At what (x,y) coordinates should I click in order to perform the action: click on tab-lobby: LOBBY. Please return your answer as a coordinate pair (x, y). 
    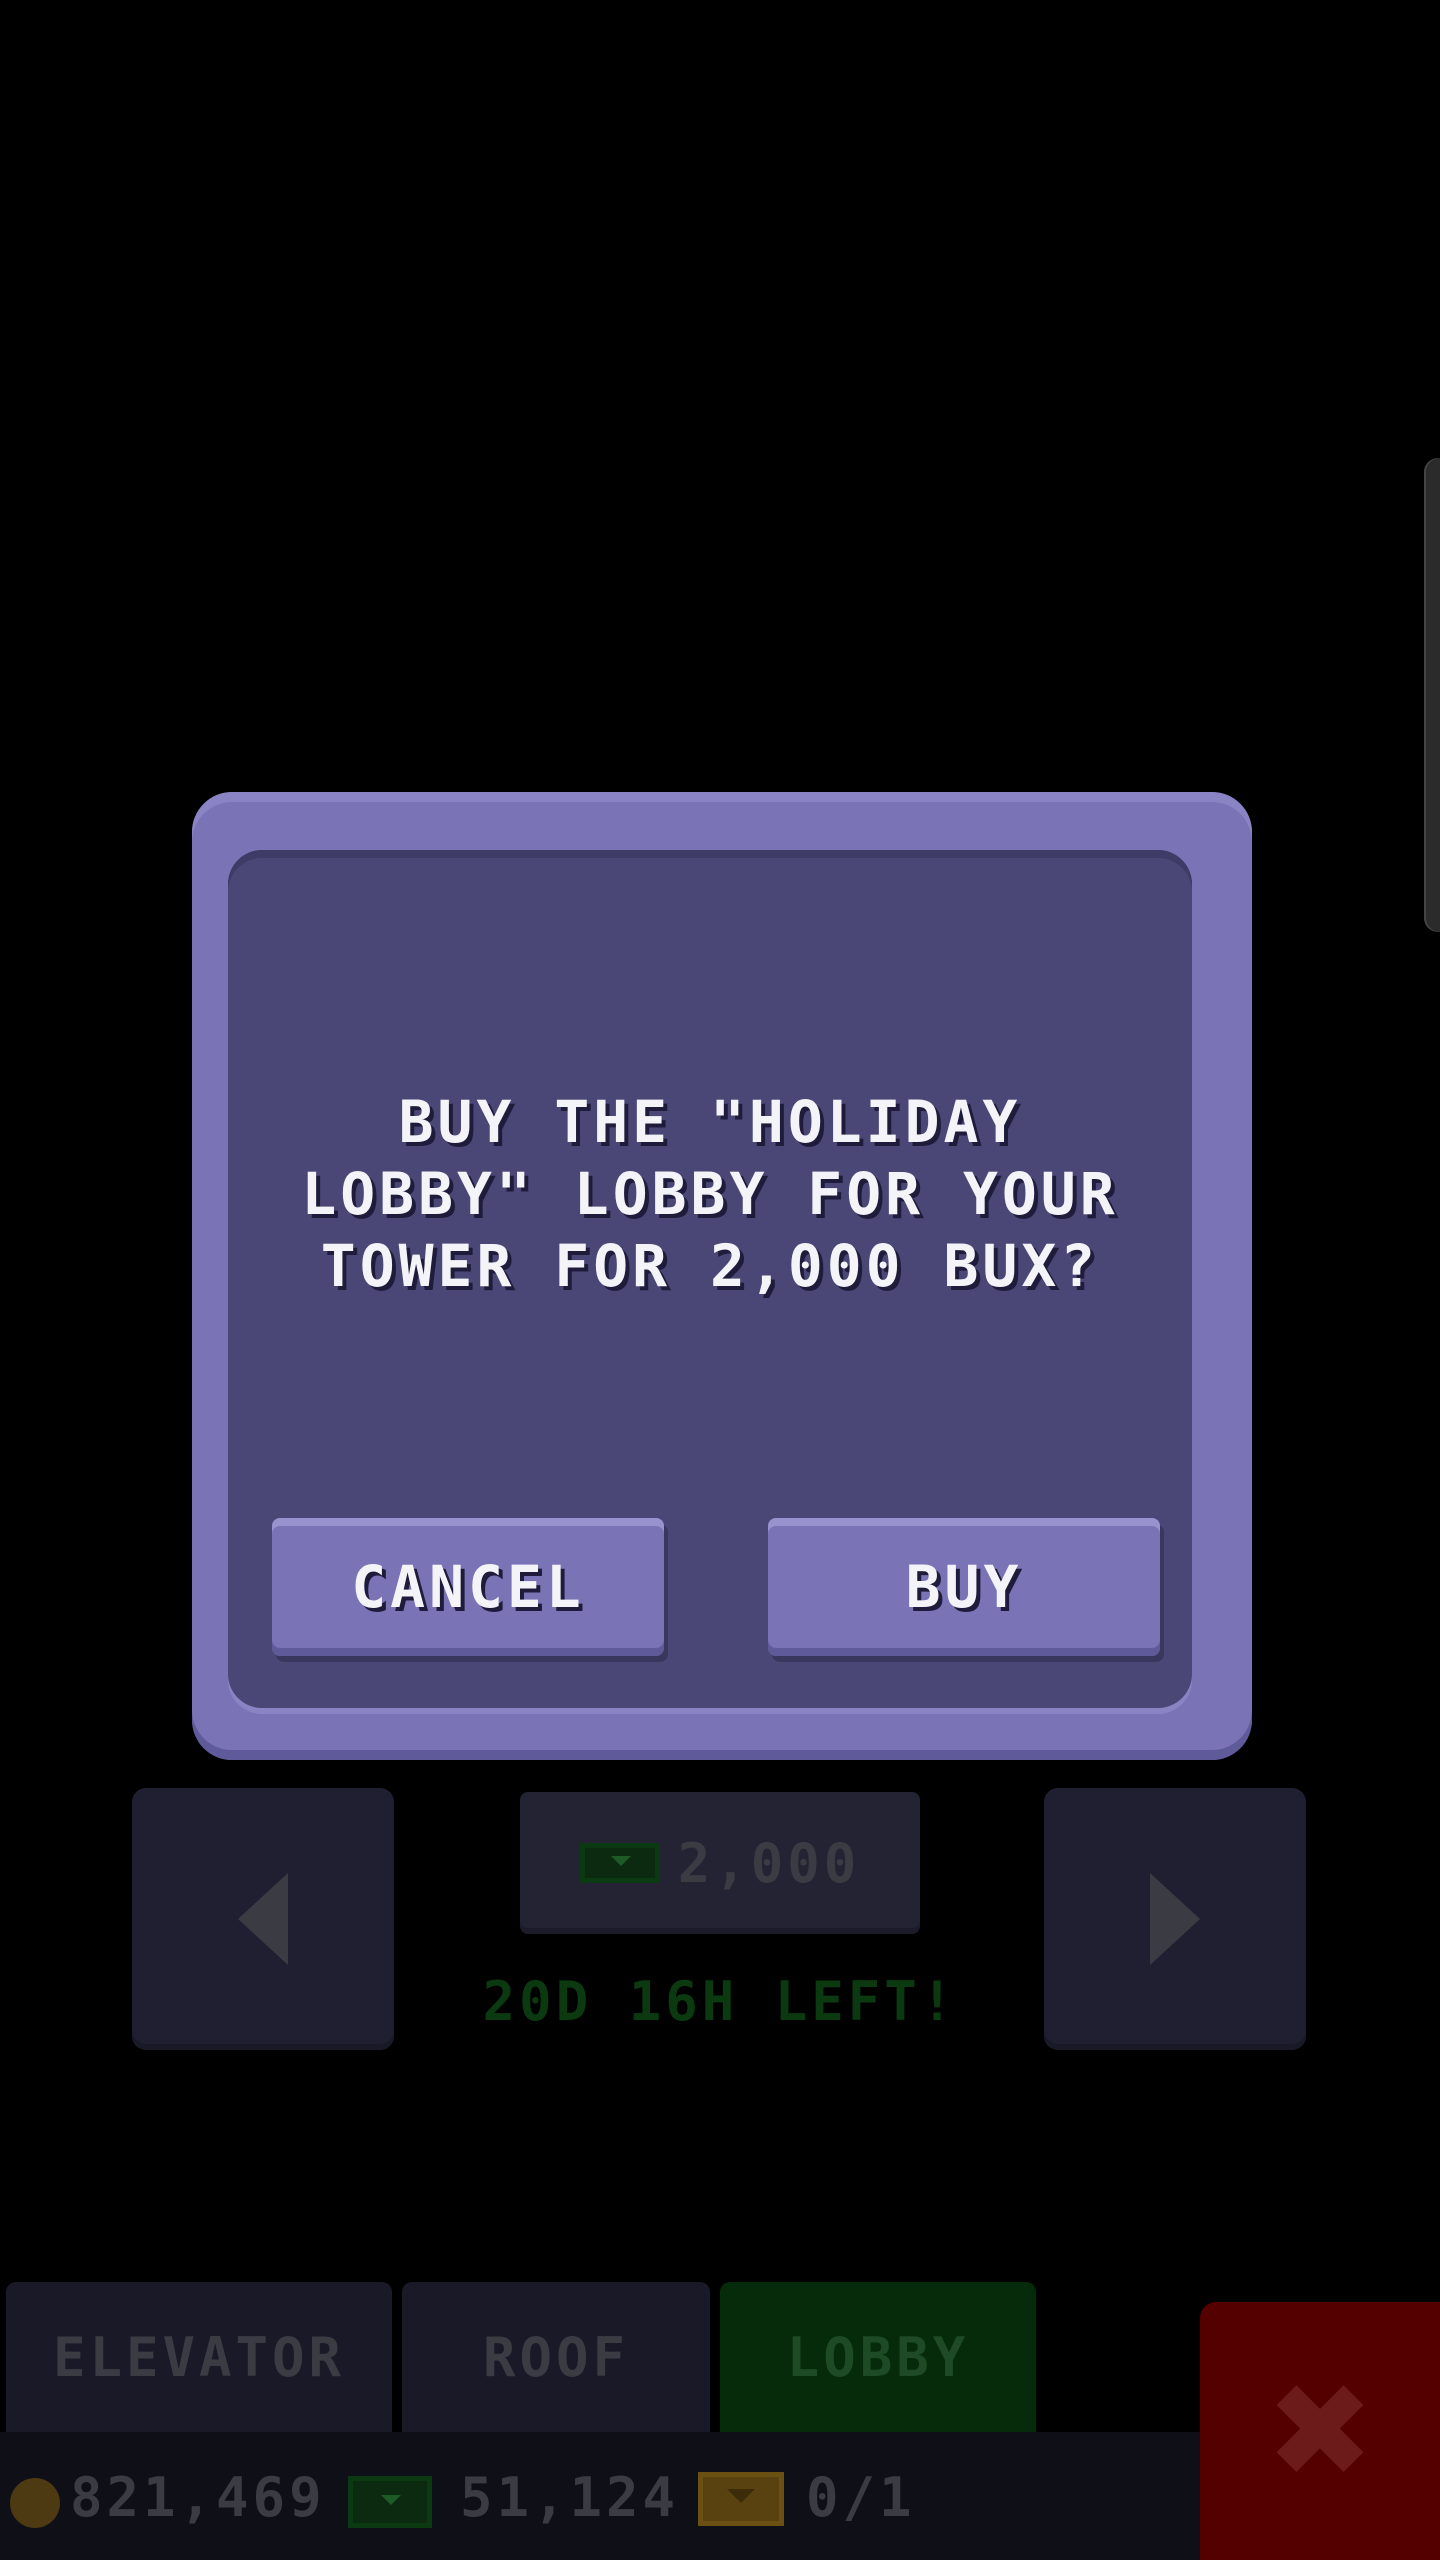
    Looking at the image, I should click on (878, 2357).